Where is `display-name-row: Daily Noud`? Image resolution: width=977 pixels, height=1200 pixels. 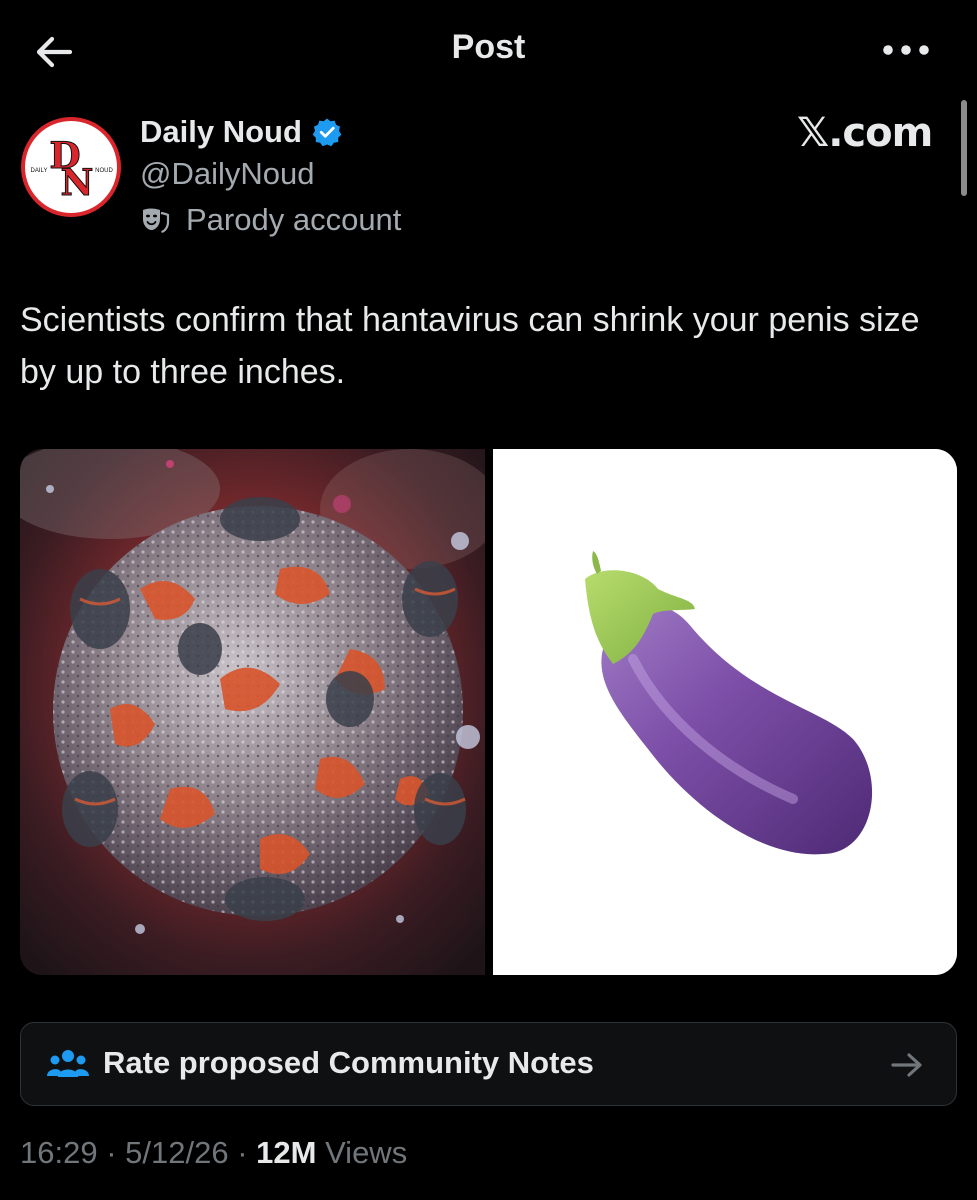
display-name-row: Daily Noud is located at coordinates (270, 132).